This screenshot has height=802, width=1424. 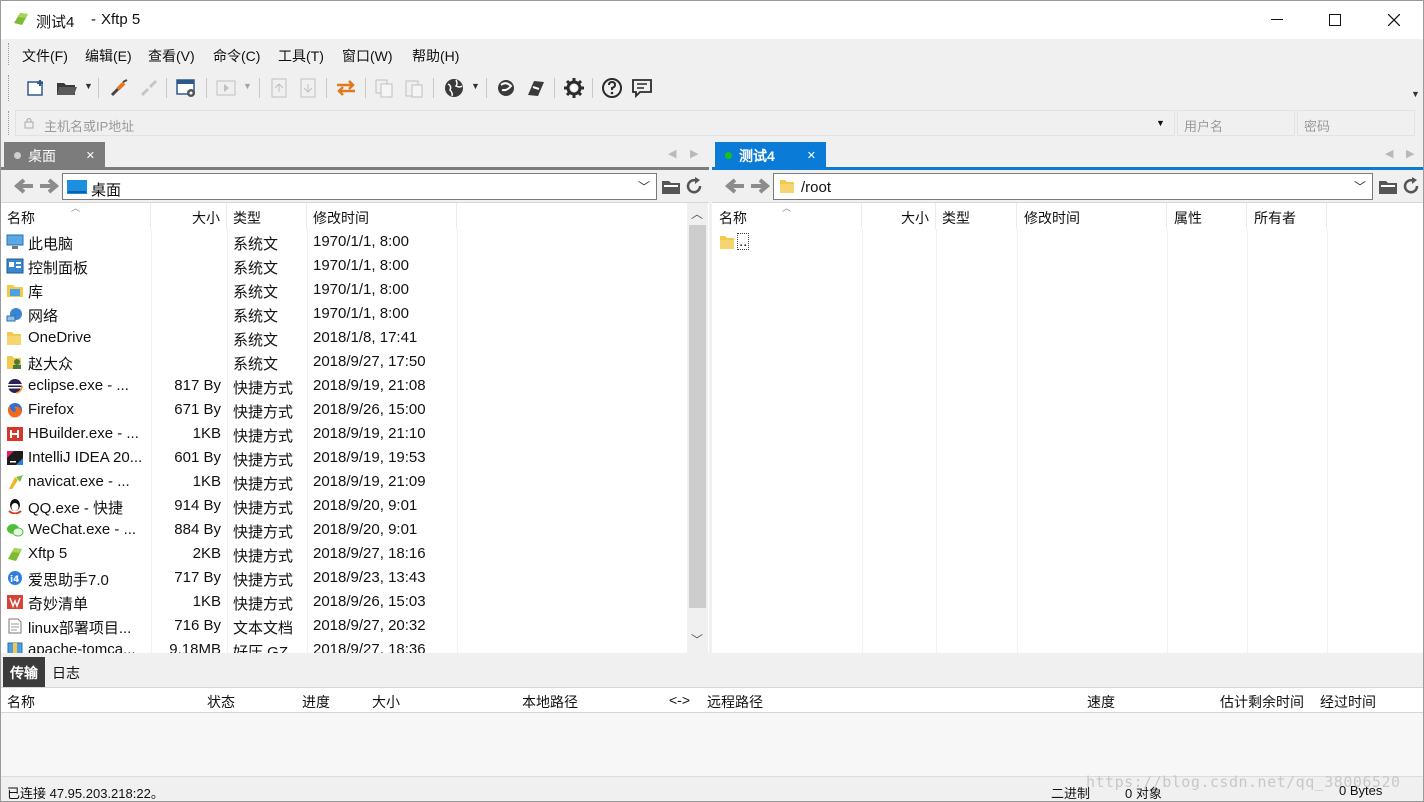 What do you see at coordinates (66, 672) in the screenshot?
I see `tab-log: 日志` at bounding box center [66, 672].